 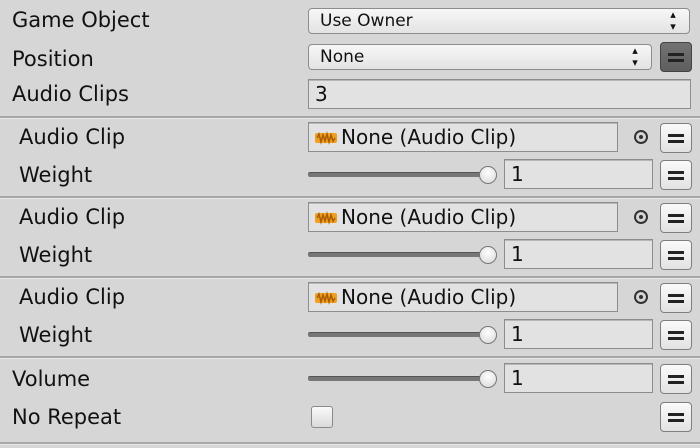 What do you see at coordinates (676, 417) in the screenshot?
I see `no-repeat-menu-button` at bounding box center [676, 417].